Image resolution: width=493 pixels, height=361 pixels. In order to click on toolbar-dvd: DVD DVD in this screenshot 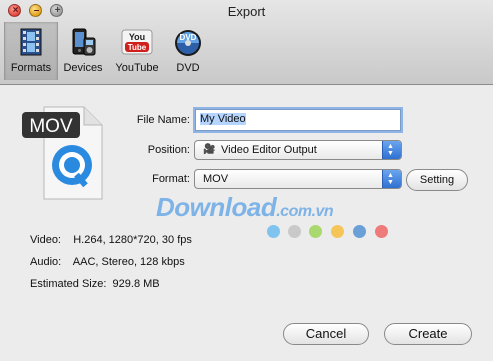, I will do `click(188, 51)`.